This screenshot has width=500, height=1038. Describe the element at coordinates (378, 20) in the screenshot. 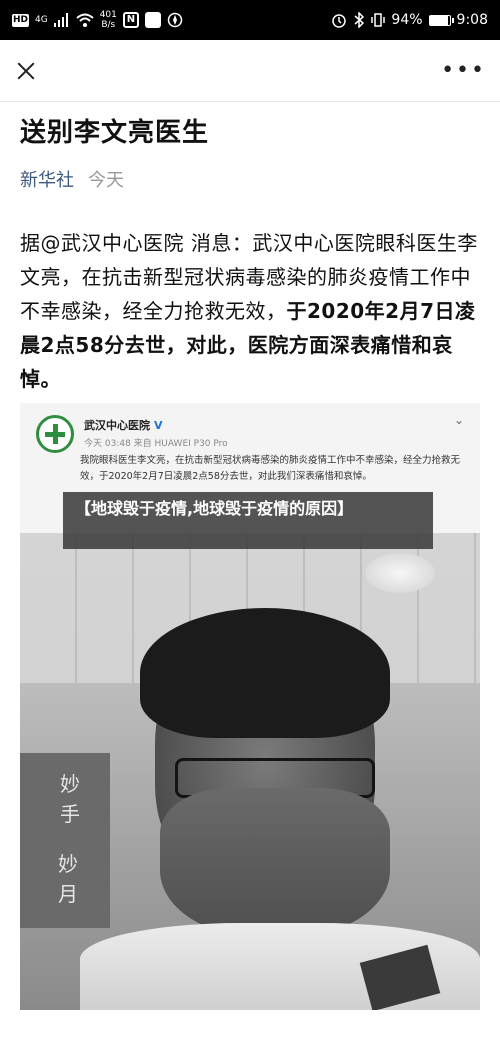

I see `vibrate-icon` at that location.